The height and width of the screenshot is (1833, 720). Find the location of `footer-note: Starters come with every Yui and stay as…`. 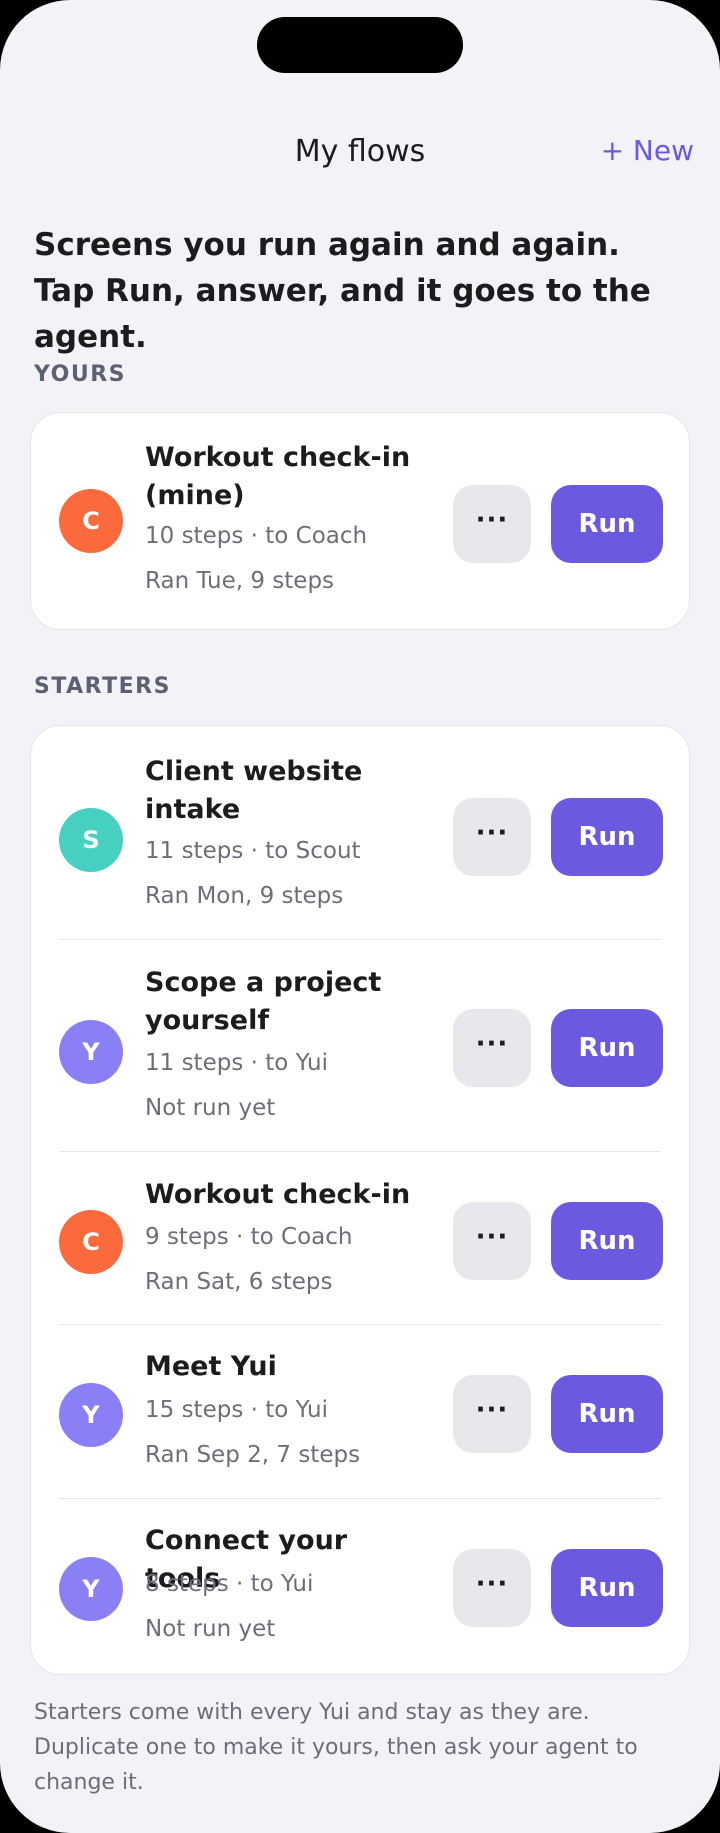

footer-note: Starters come with every Yui and stay as… is located at coordinates (336, 1747).